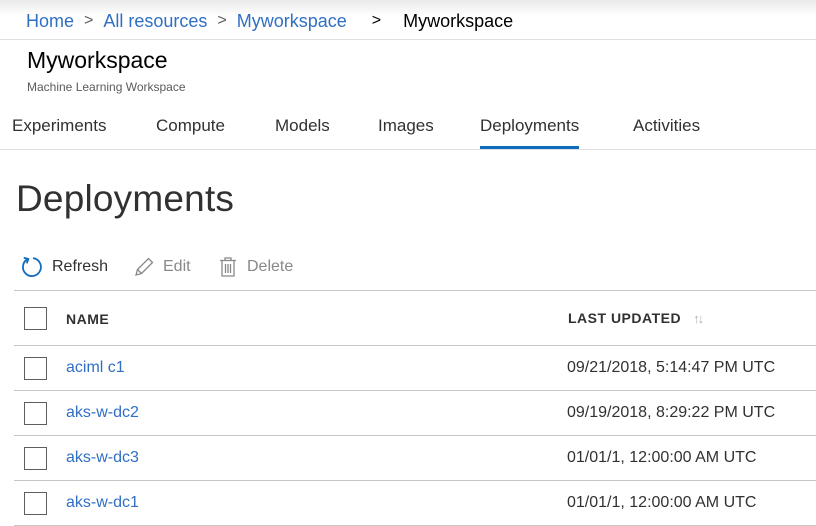  I want to click on deployment-name-link: aks-w-dc1, so click(102, 503).